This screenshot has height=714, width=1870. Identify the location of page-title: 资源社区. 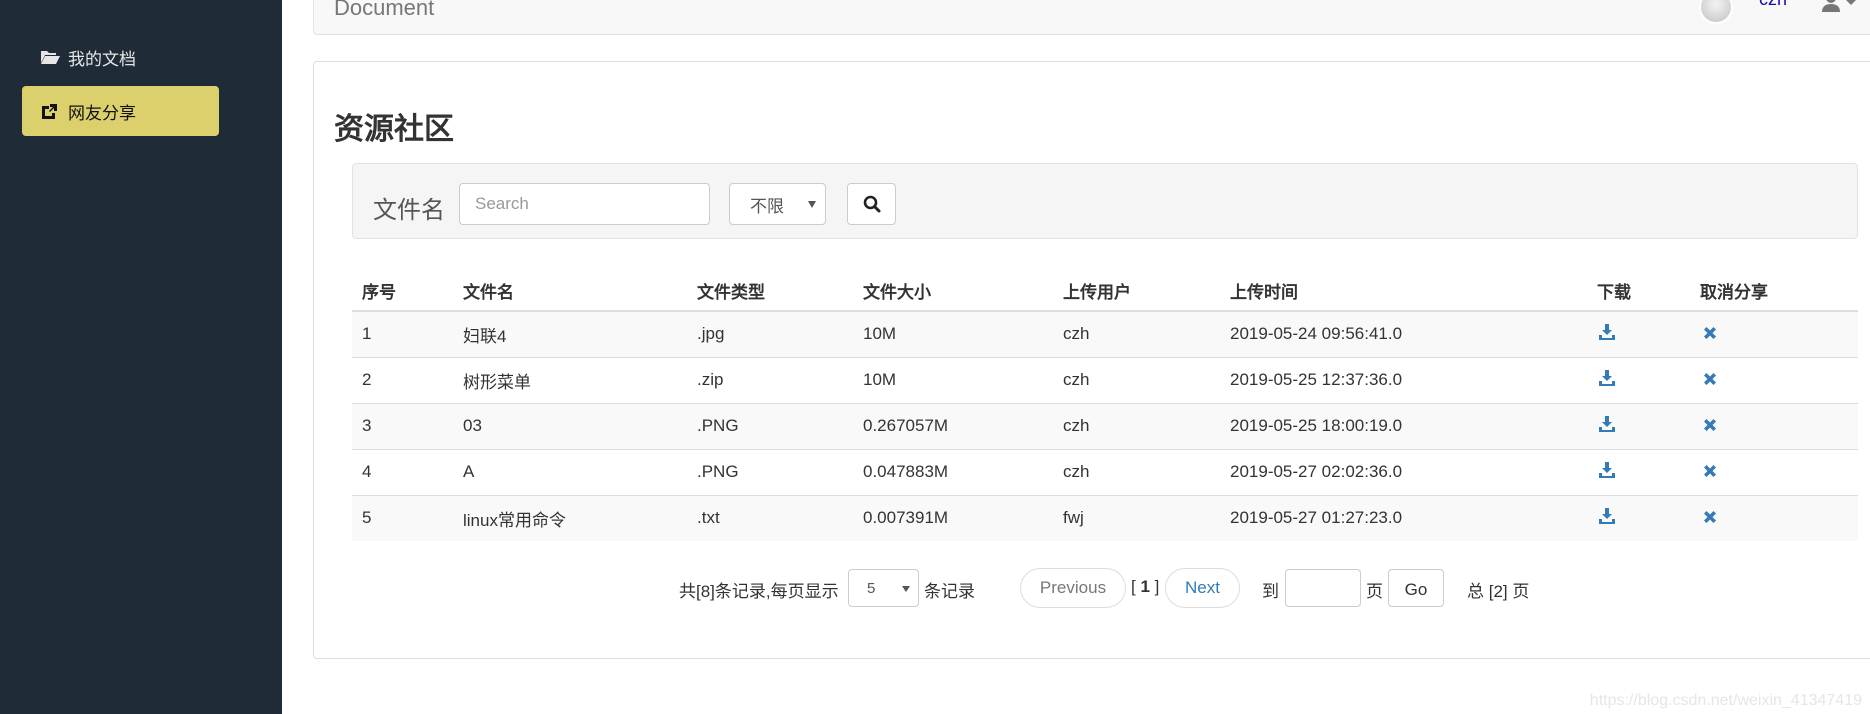
(394, 129).